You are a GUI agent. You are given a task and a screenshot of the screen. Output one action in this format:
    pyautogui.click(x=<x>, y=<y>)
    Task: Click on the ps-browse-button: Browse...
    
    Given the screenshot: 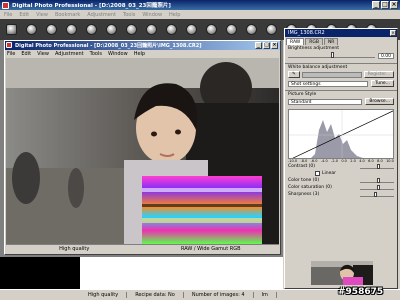 What is the action you would take?
    pyautogui.click(x=379, y=101)
    